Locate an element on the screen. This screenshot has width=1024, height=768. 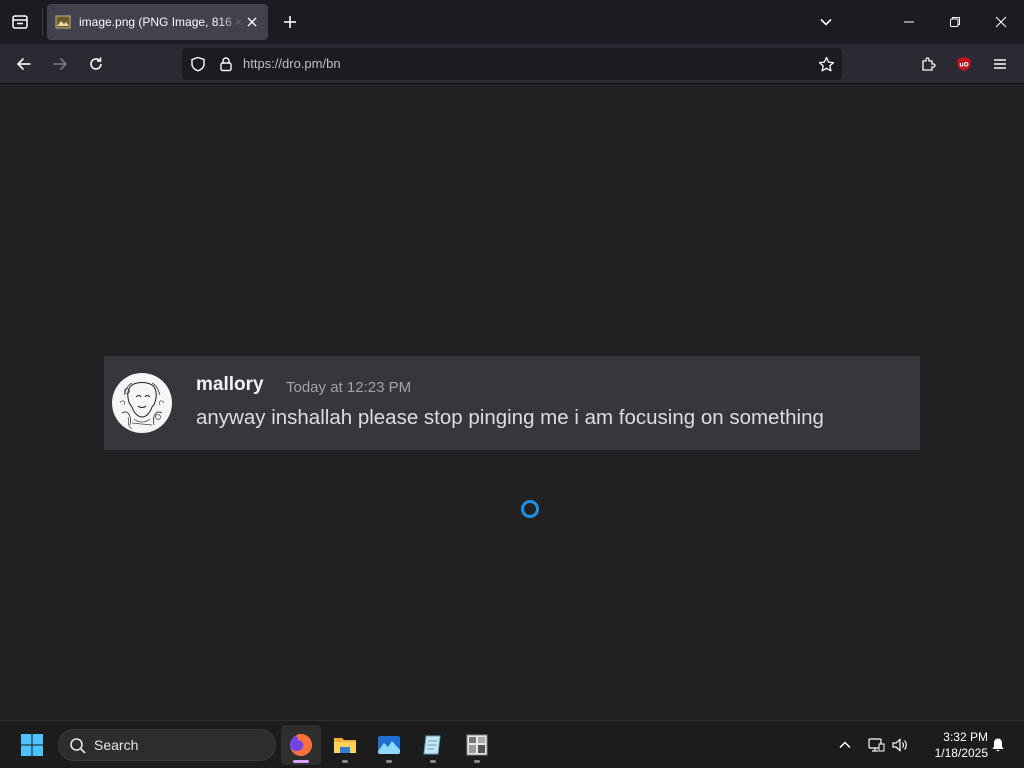
new-tab-button is located at coordinates (290, 22).